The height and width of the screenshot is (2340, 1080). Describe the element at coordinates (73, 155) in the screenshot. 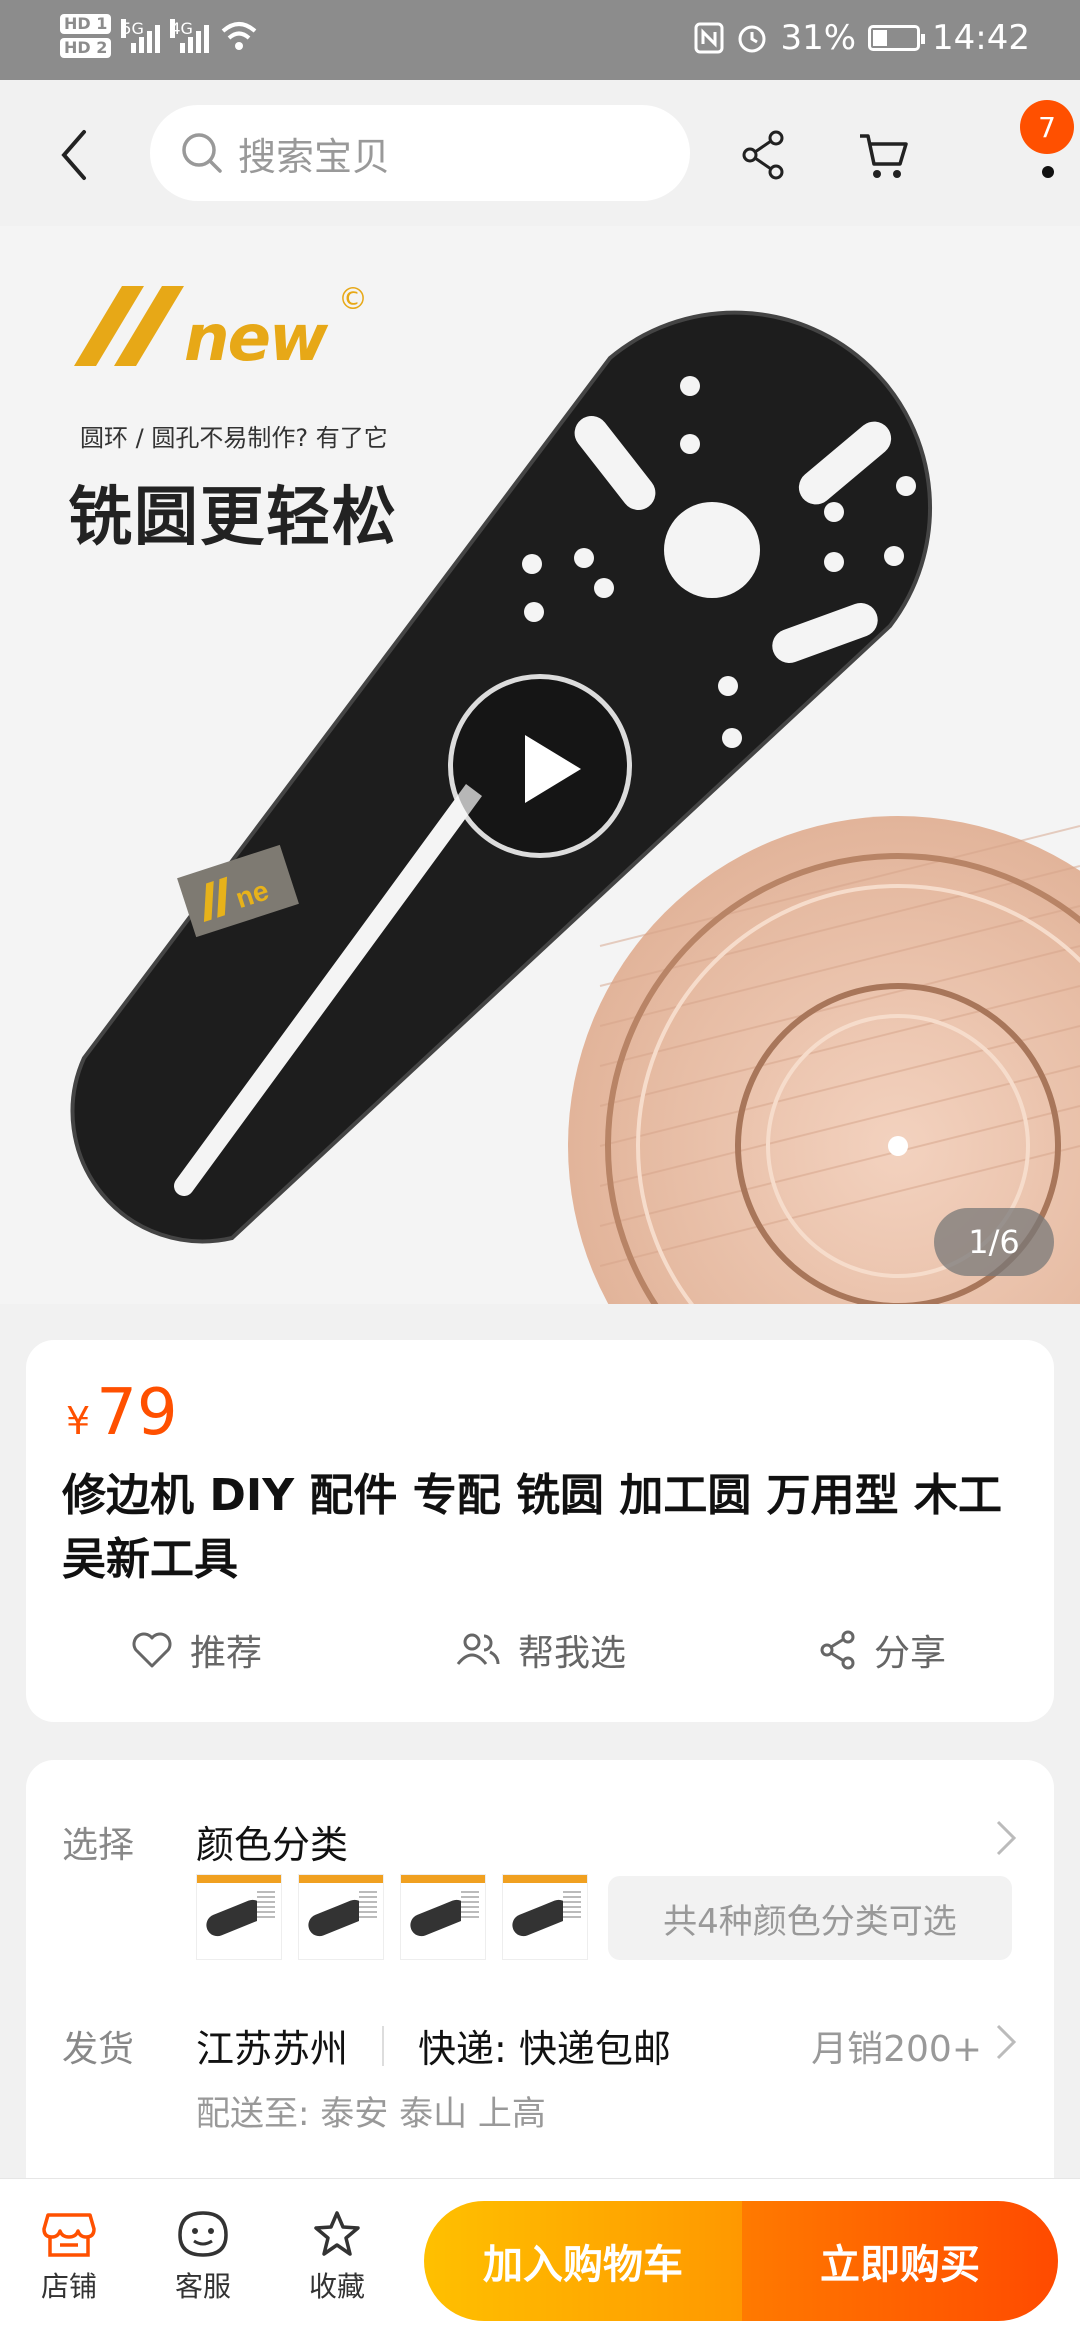

I see `back-arrow-icon` at that location.